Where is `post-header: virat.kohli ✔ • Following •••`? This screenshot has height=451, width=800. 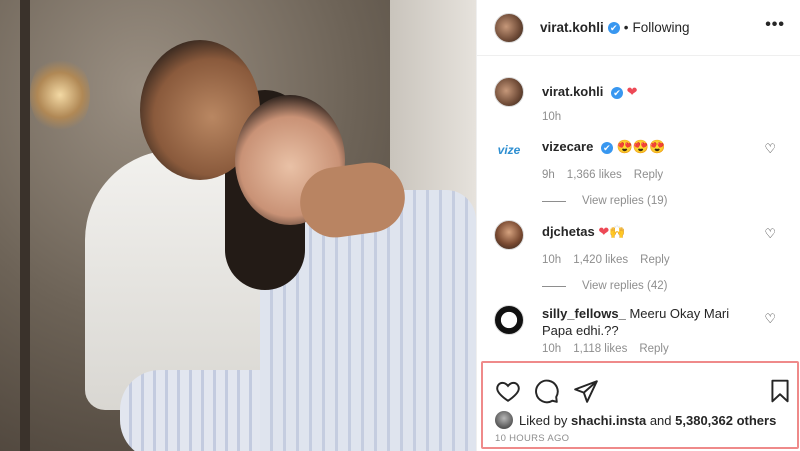
post-header: virat.kohli ✔ • Following ••• is located at coordinates (638, 28).